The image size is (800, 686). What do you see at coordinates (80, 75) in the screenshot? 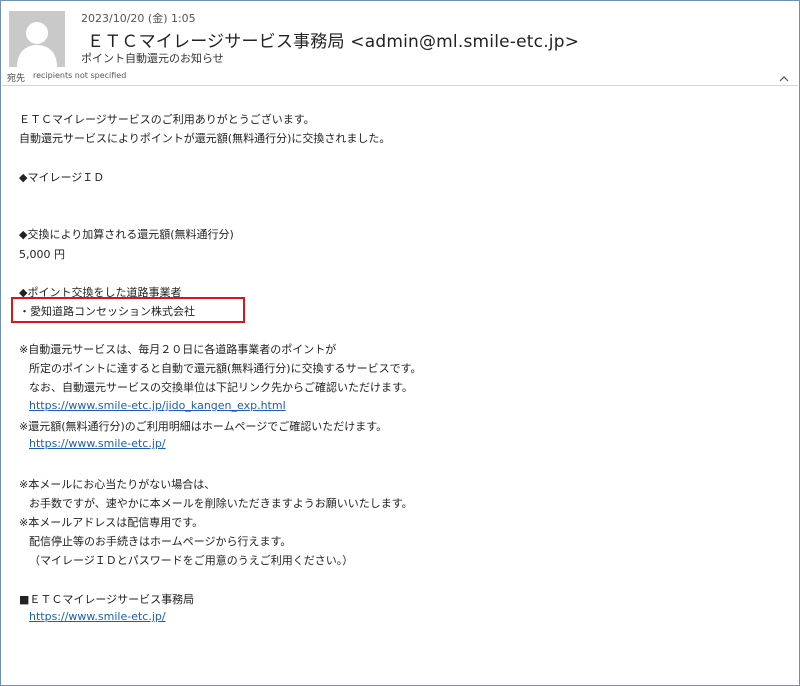
I see `to-recipients: recipients not specified` at bounding box center [80, 75].